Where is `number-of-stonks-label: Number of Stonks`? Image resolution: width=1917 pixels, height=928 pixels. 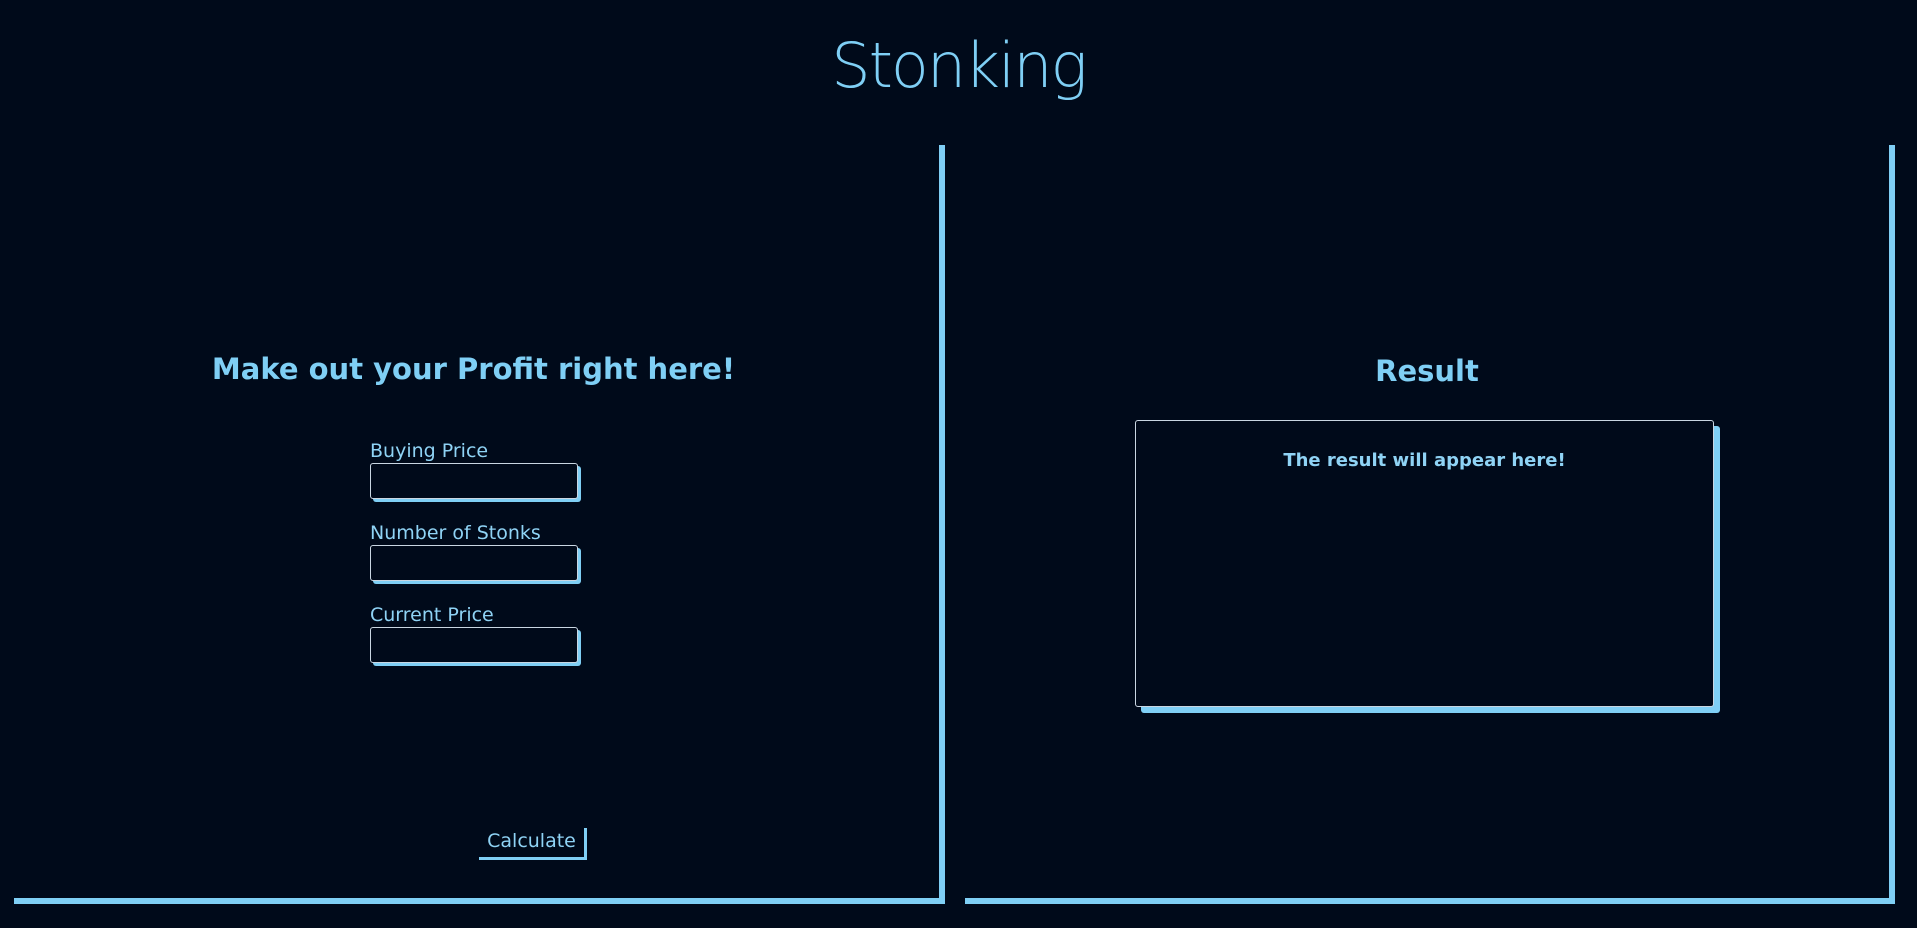
number-of-stonks-label: Number of Stonks is located at coordinates (455, 533).